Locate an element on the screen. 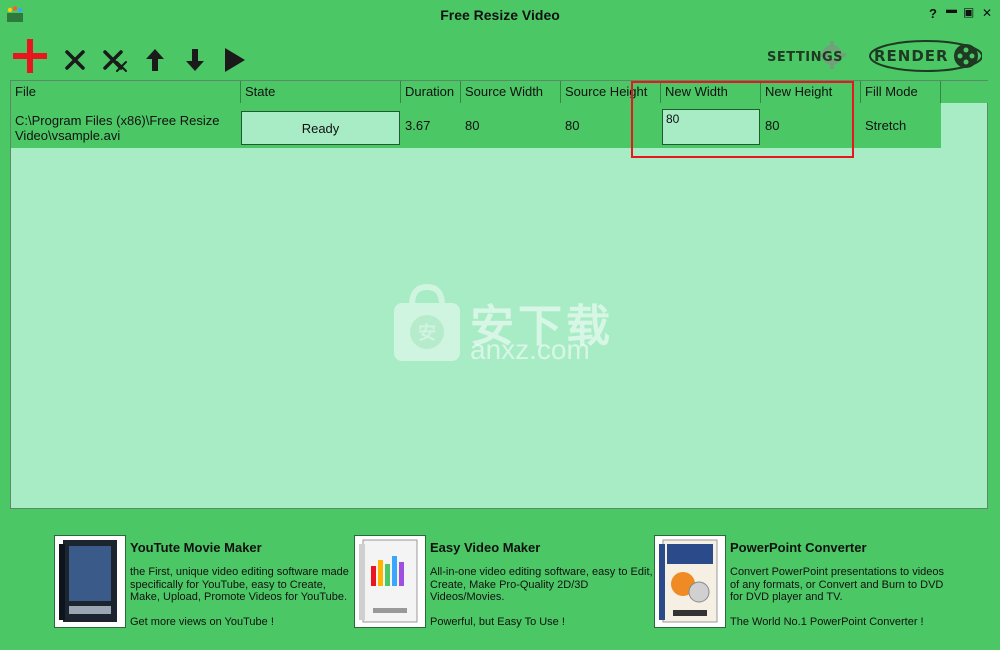  add-icon is located at coordinates (30, 56).